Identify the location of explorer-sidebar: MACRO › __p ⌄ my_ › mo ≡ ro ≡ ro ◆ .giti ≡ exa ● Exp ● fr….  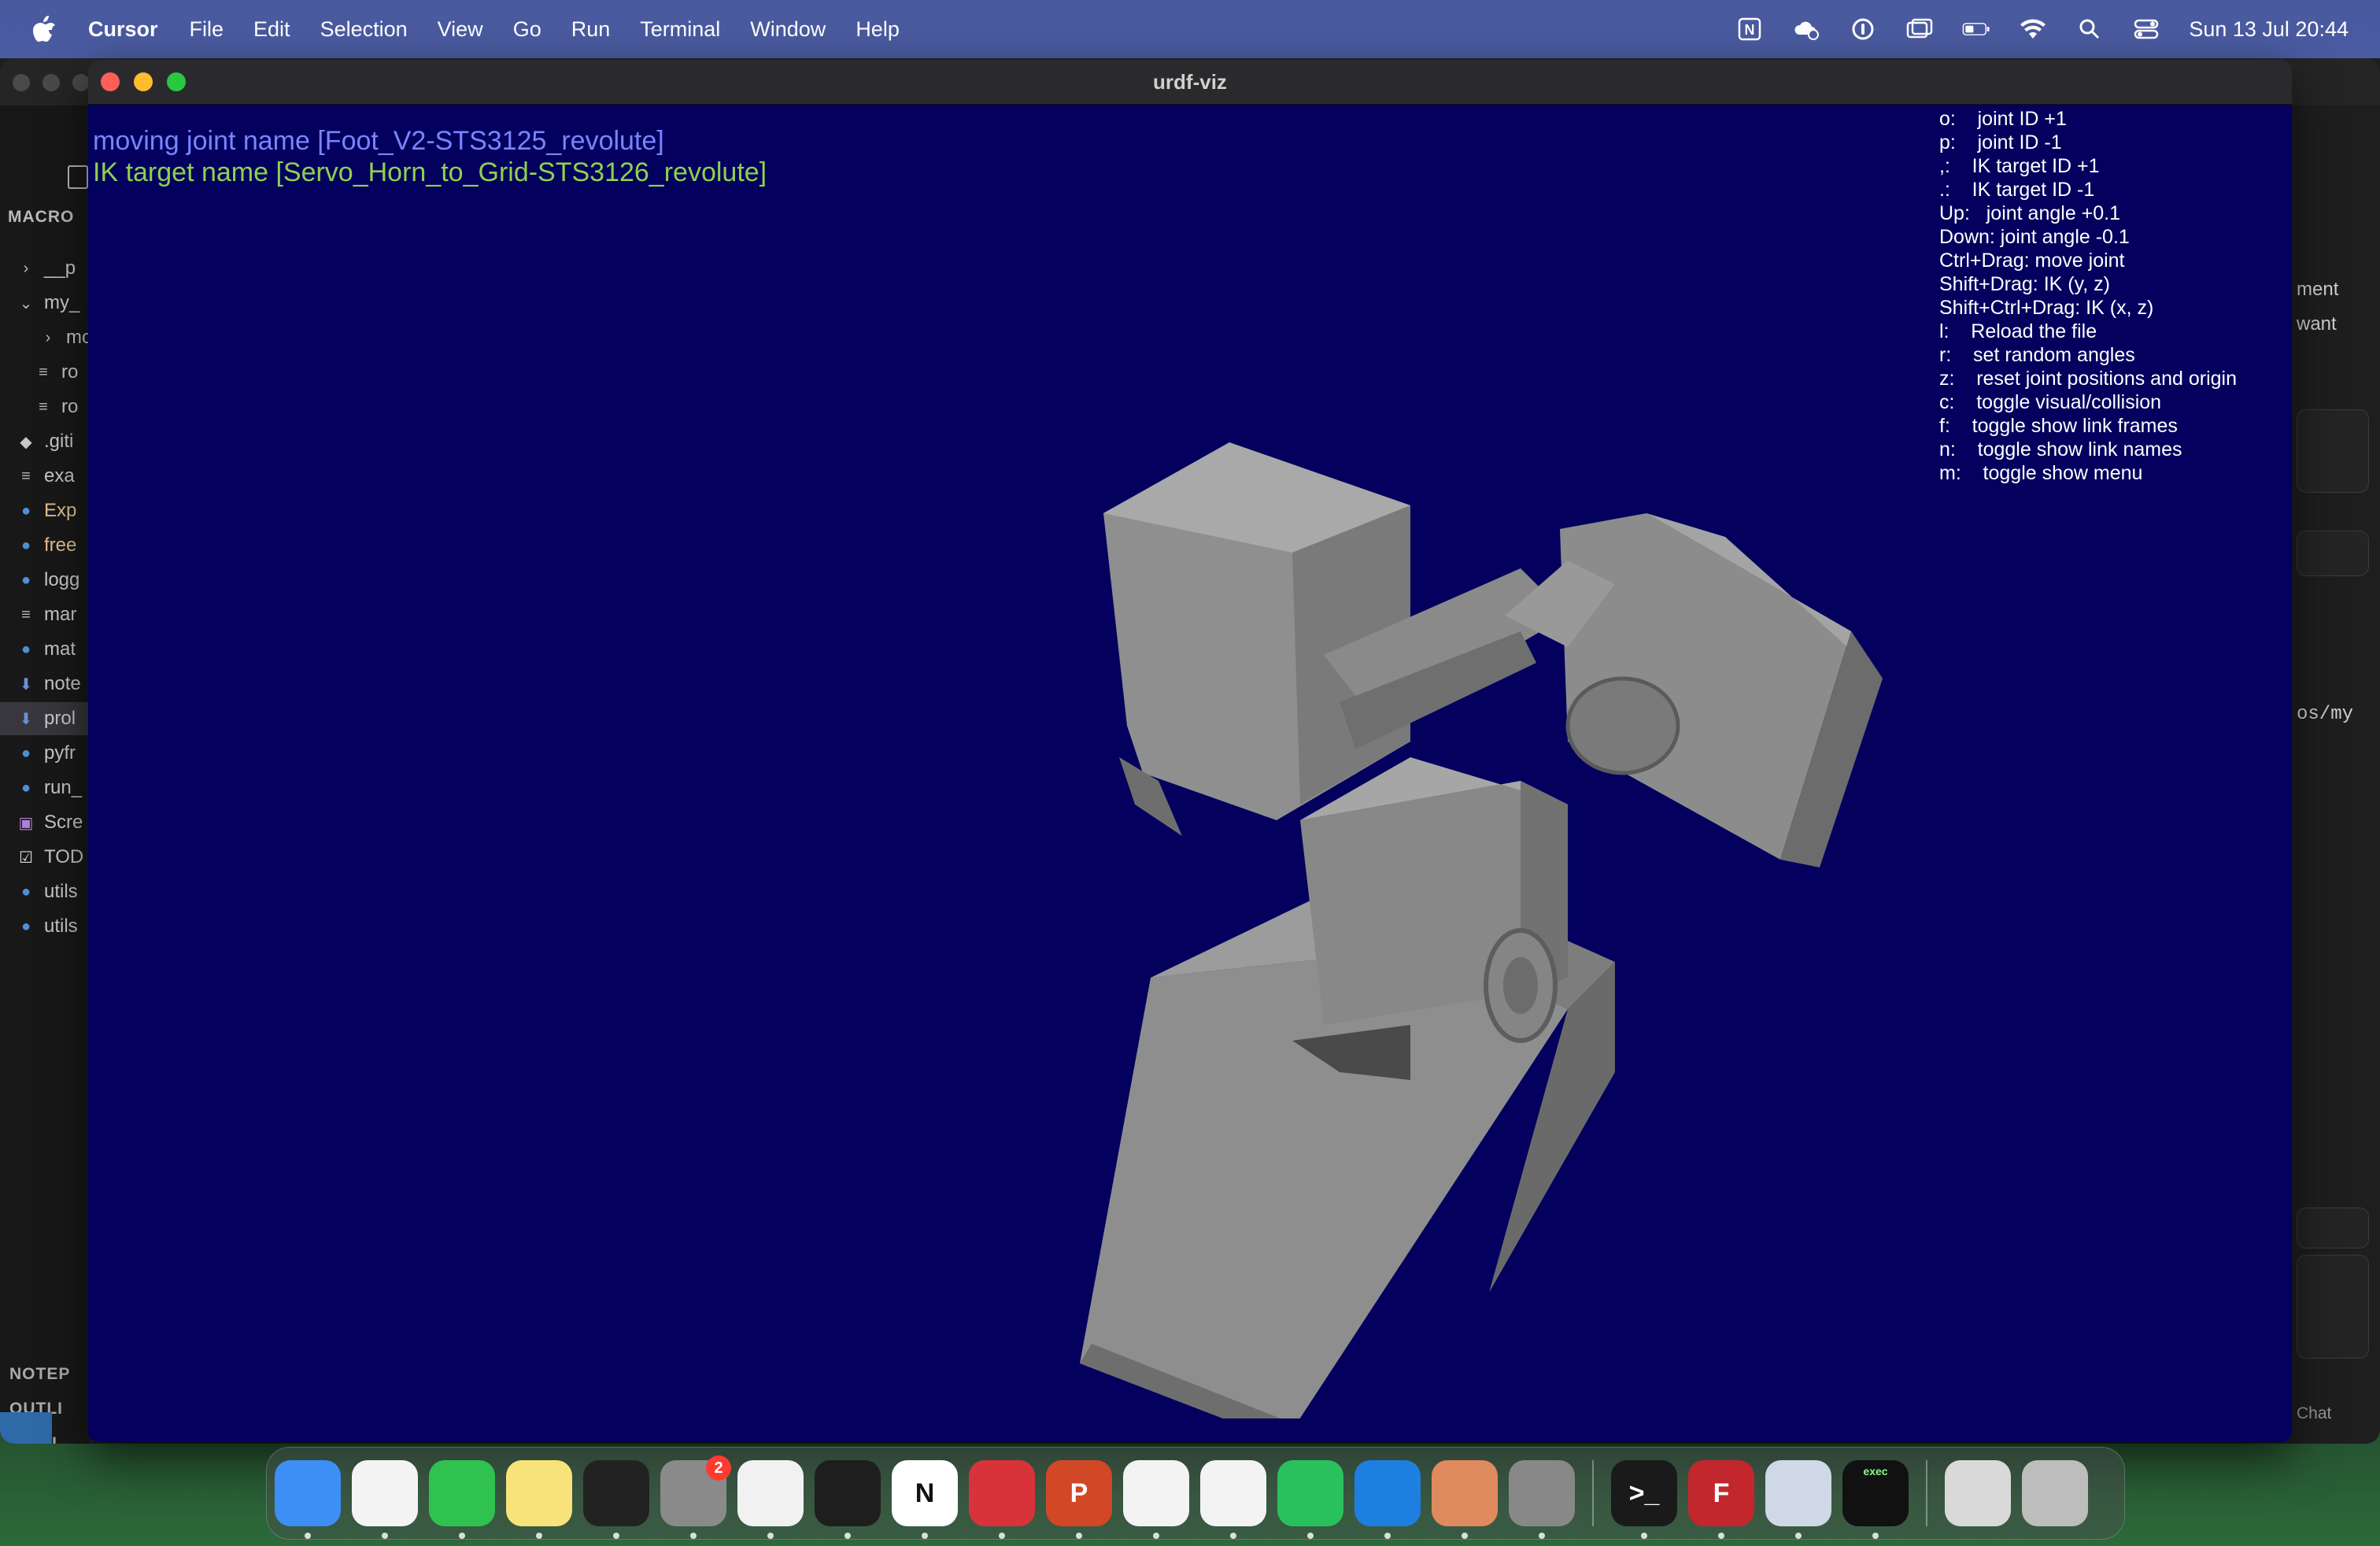
(52, 775).